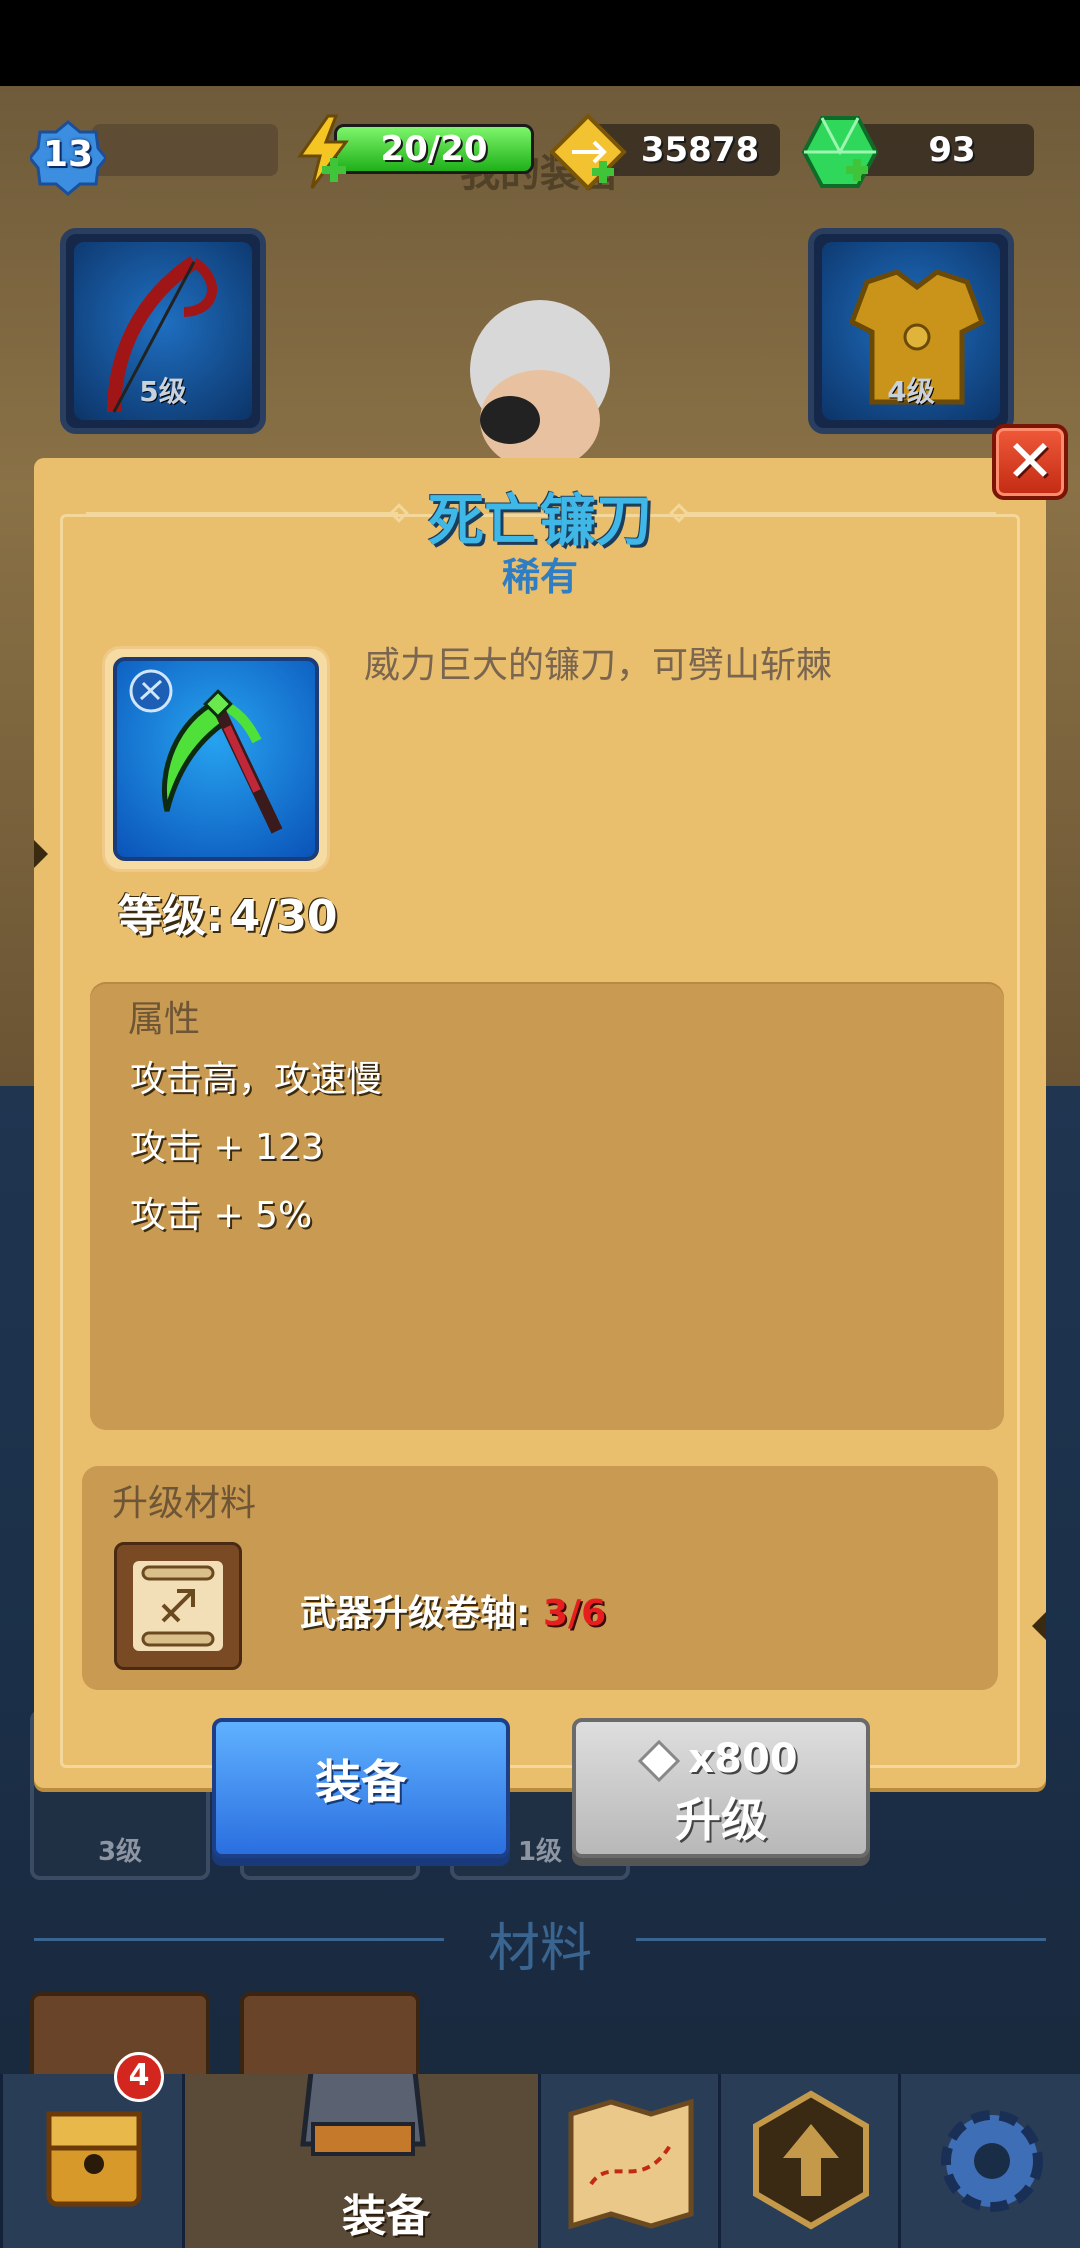 This screenshot has height=2248, width=1080. Describe the element at coordinates (540, 521) in the screenshot. I see `item-name: 死亡镰刀` at that location.